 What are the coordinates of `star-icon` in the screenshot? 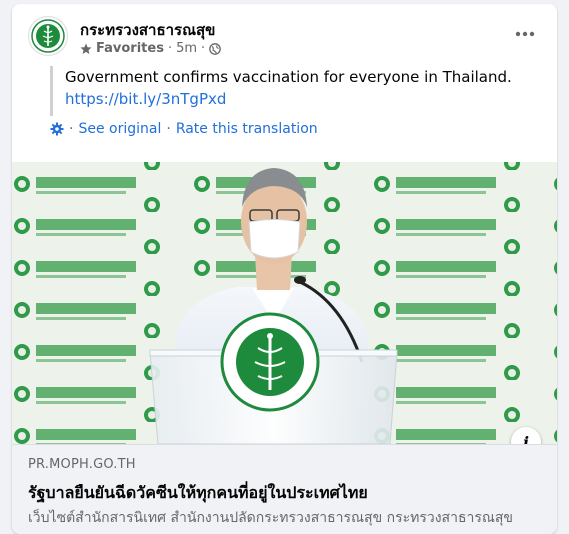 It's located at (86, 48).